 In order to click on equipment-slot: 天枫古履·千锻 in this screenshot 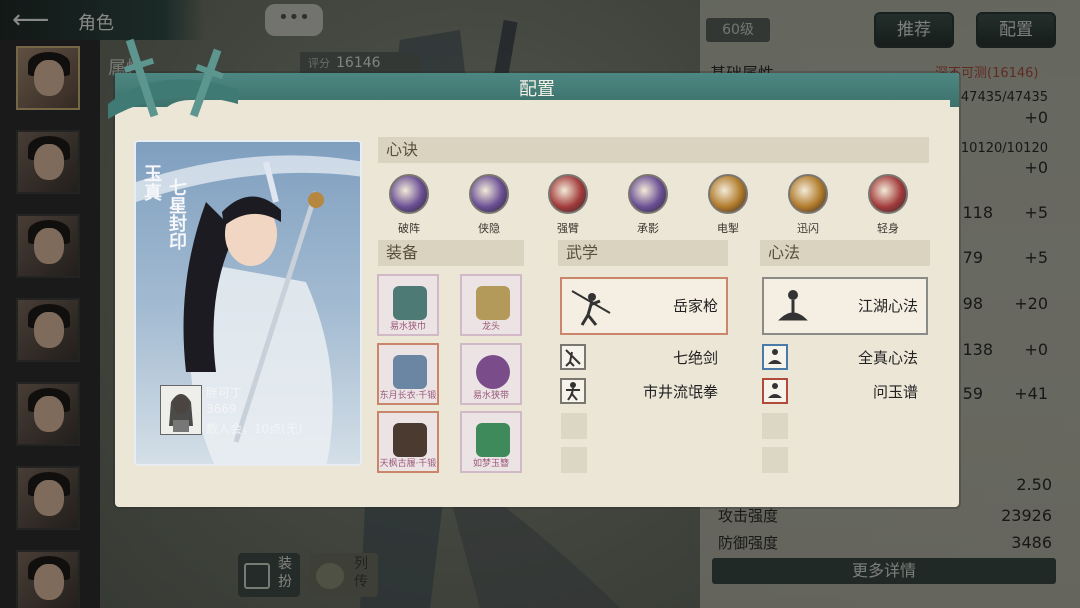, I will do `click(408, 442)`.